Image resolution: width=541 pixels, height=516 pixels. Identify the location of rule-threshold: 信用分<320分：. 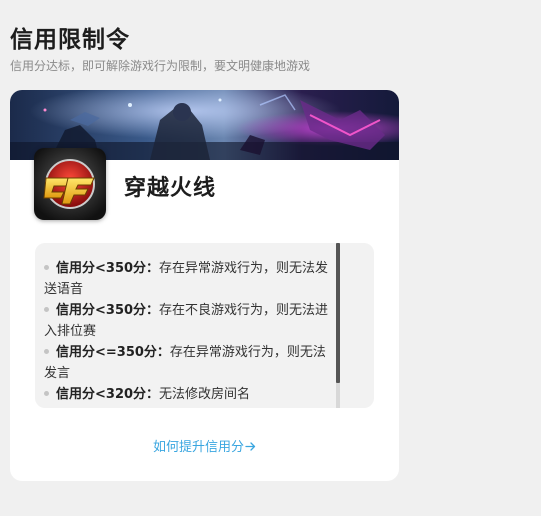
(108, 394).